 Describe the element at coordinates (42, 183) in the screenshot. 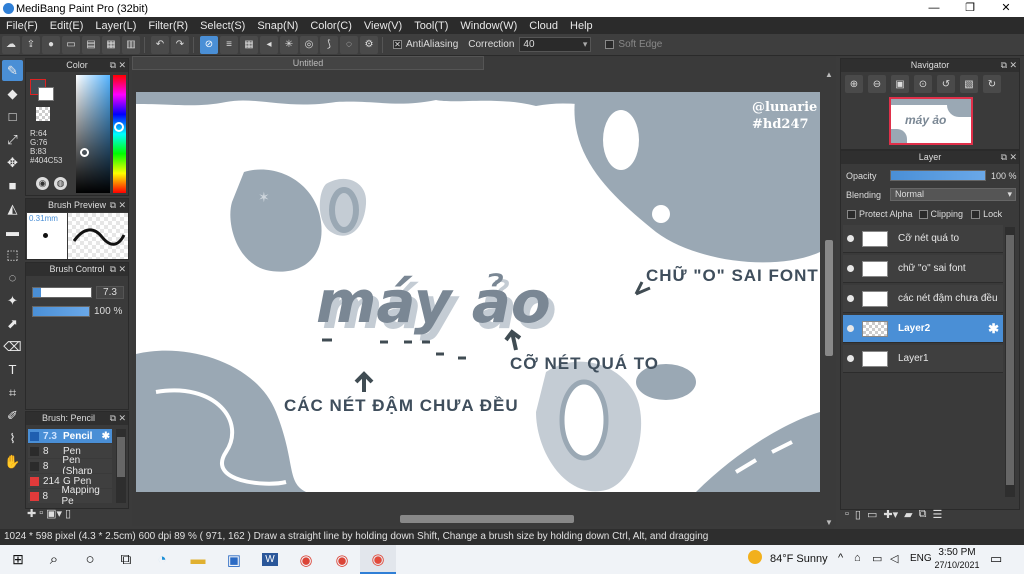

I see `palette-icon: ◉` at that location.